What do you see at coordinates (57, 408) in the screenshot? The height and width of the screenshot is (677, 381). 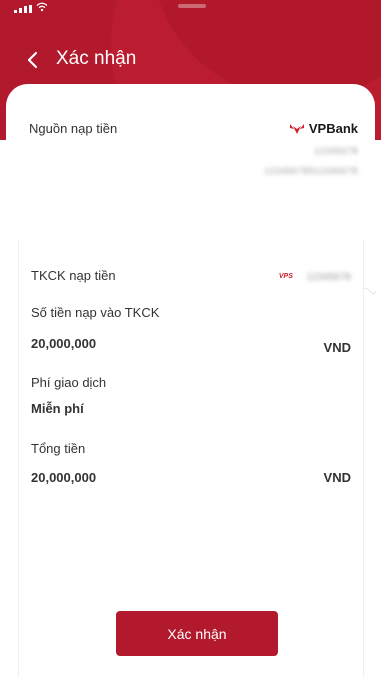 I see `fee-value: Miễn phí` at bounding box center [57, 408].